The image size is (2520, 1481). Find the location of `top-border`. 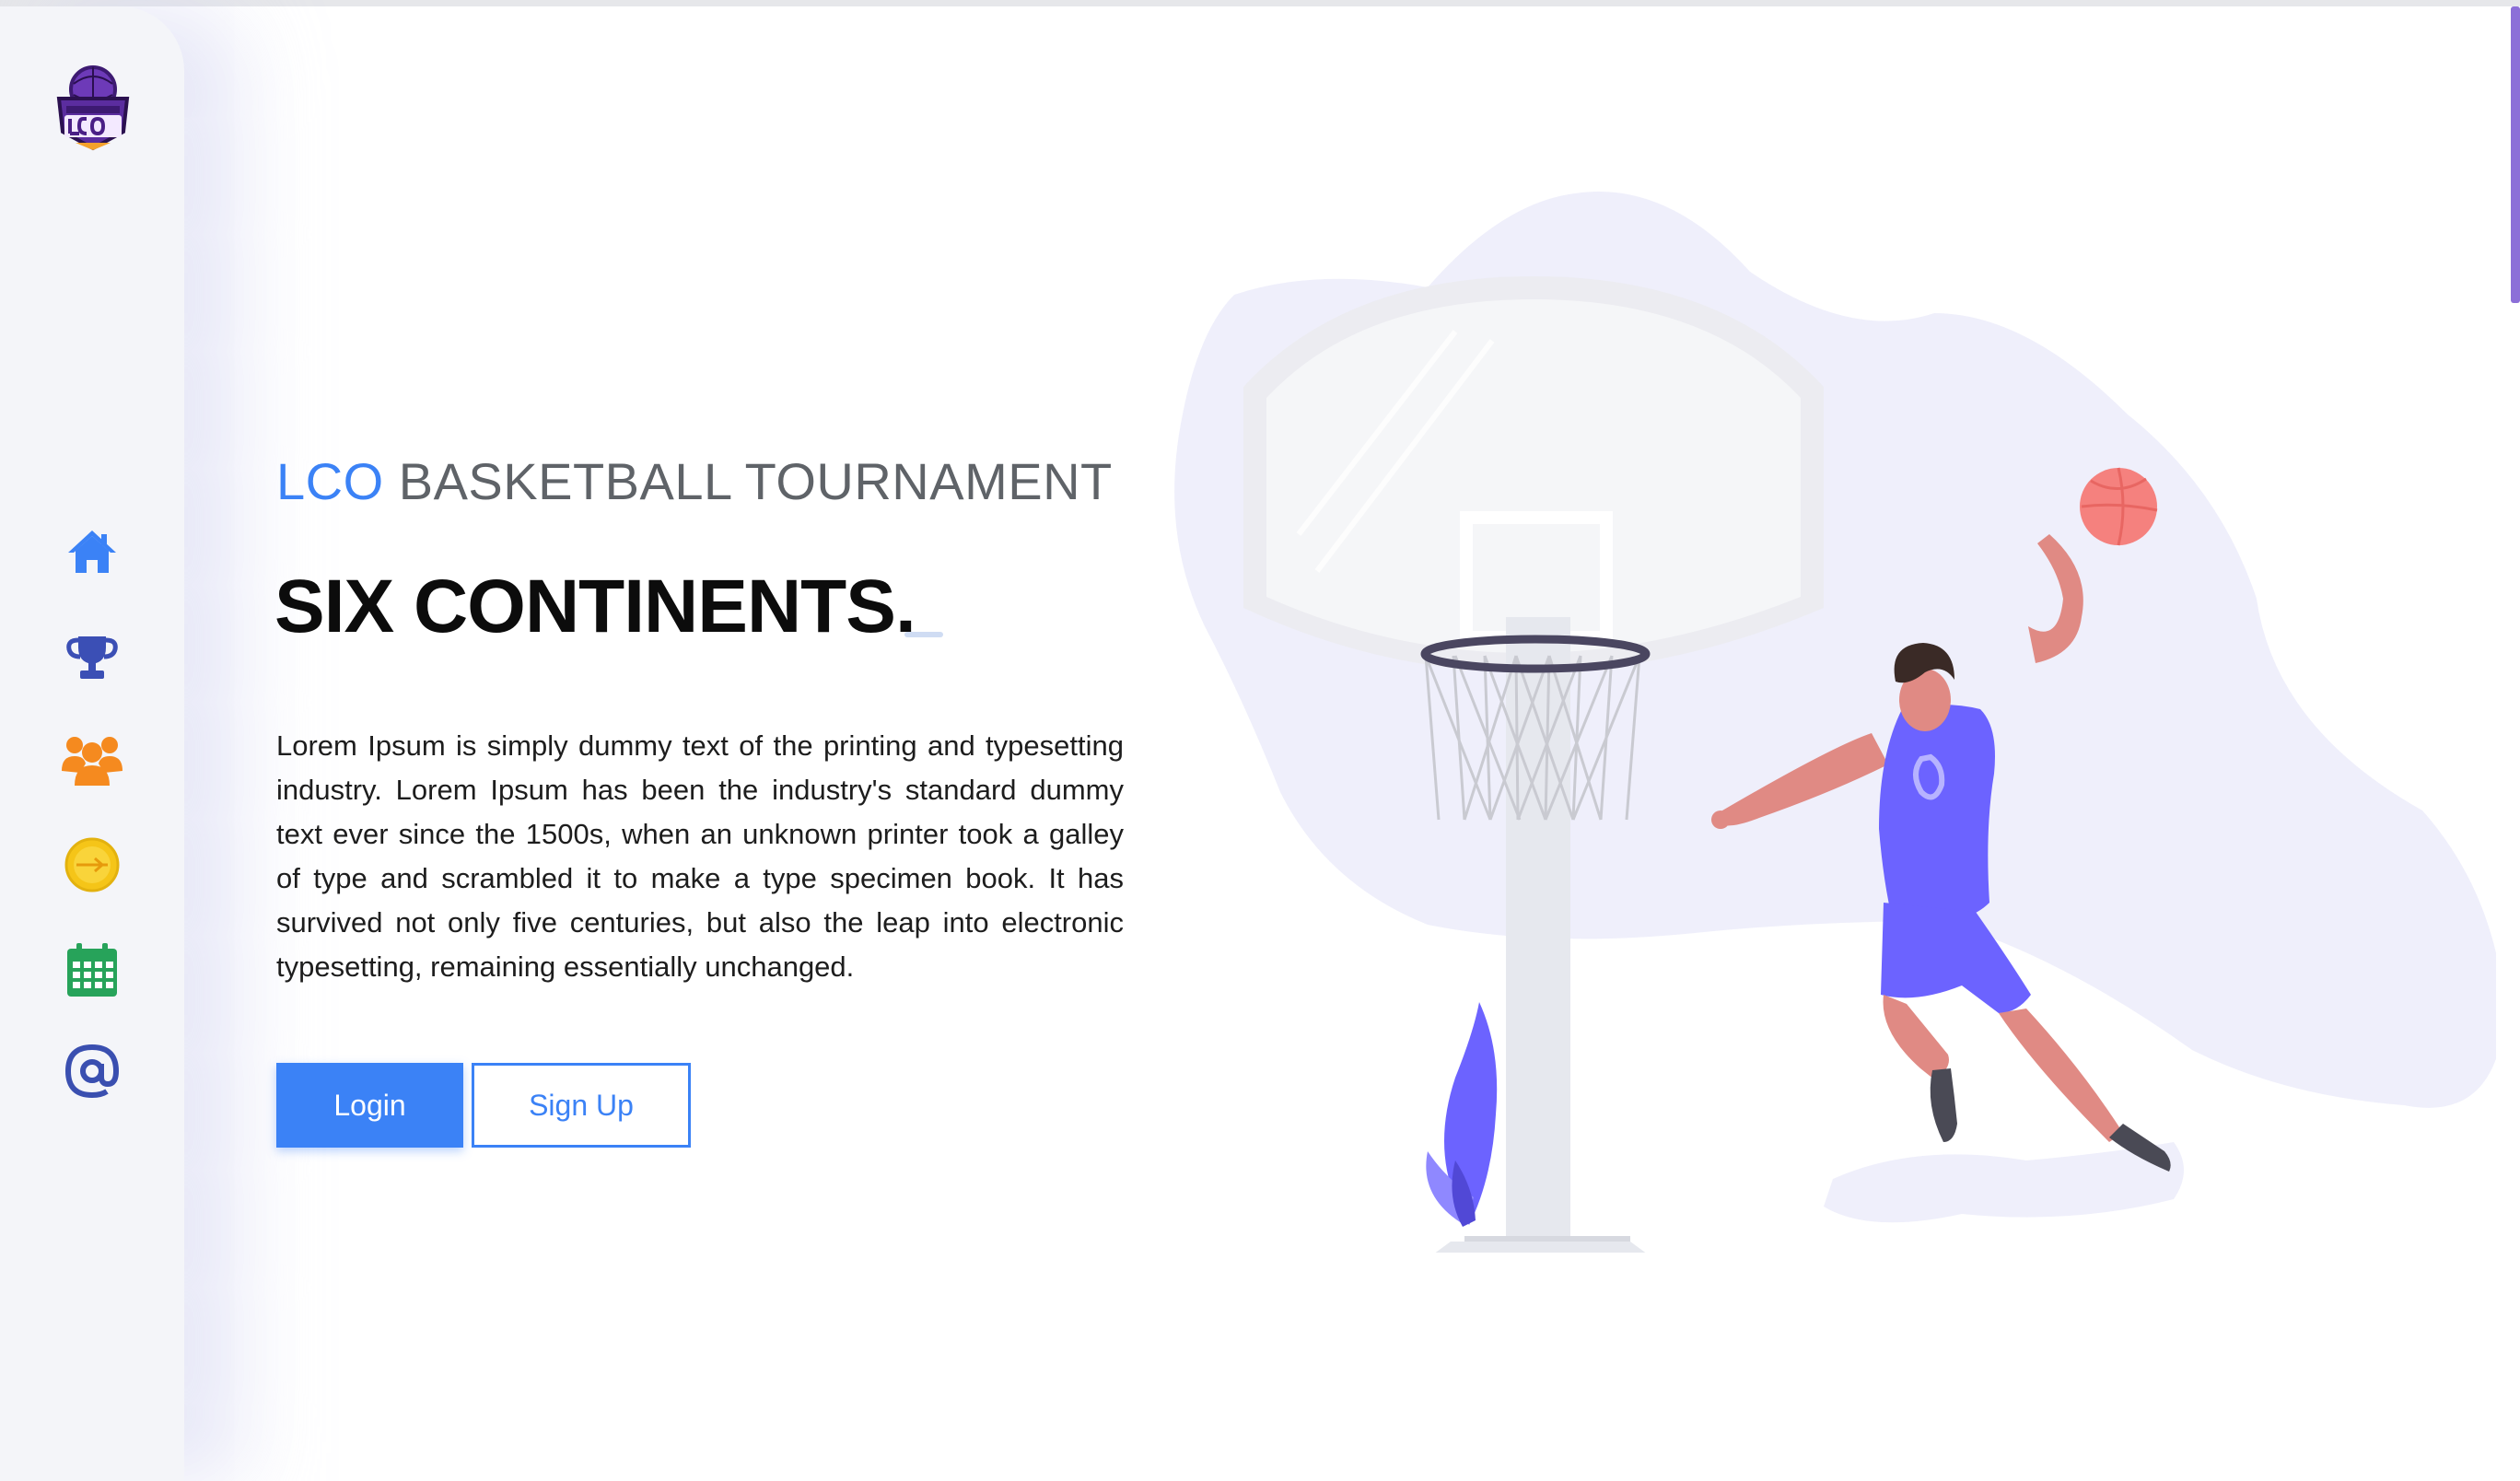

top-border is located at coordinates (1260, 3).